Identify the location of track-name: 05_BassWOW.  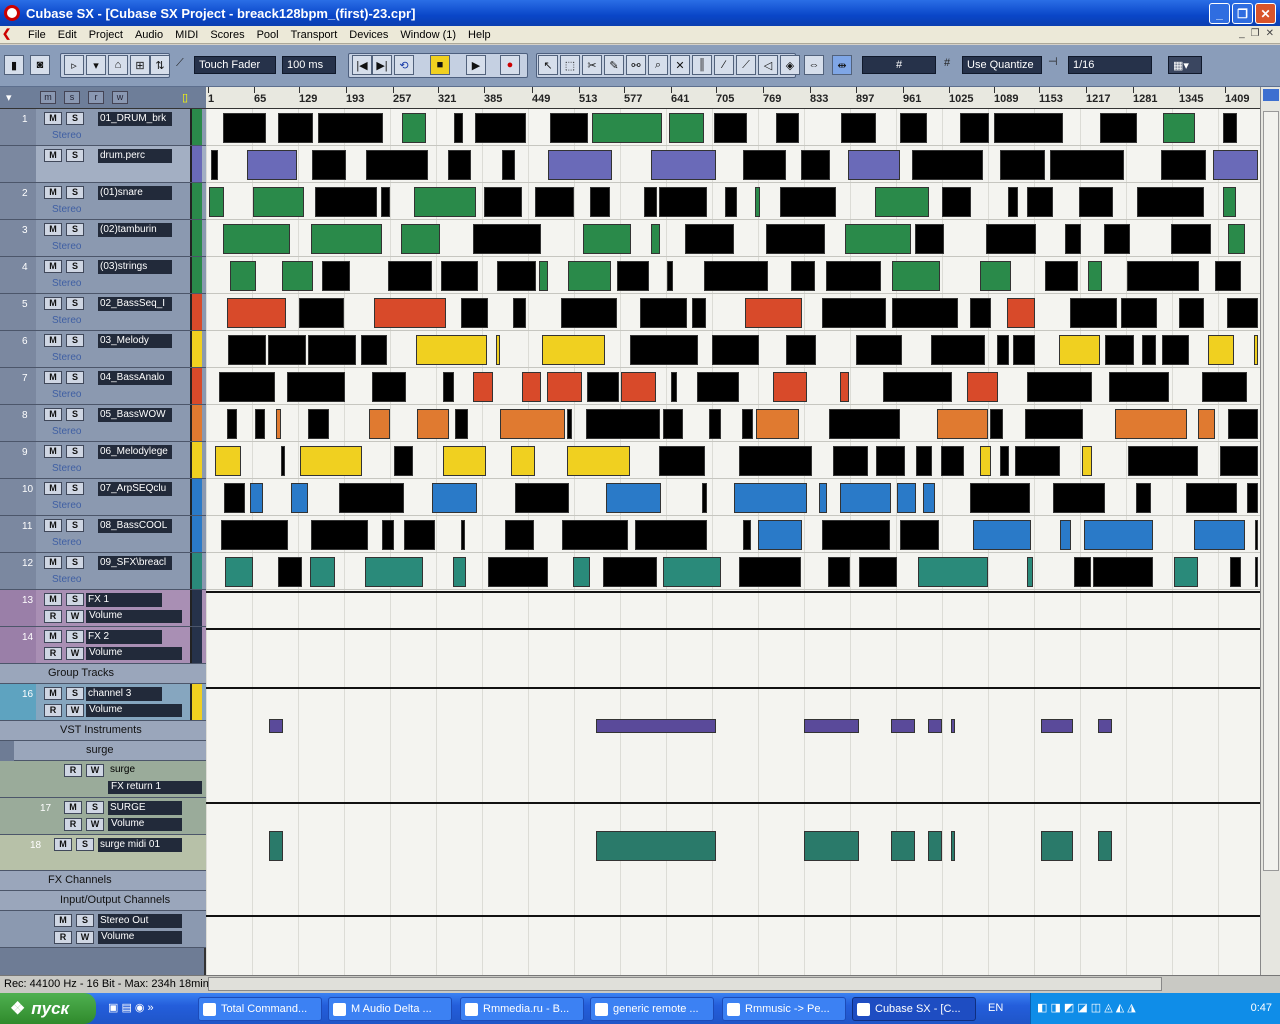
(135, 415).